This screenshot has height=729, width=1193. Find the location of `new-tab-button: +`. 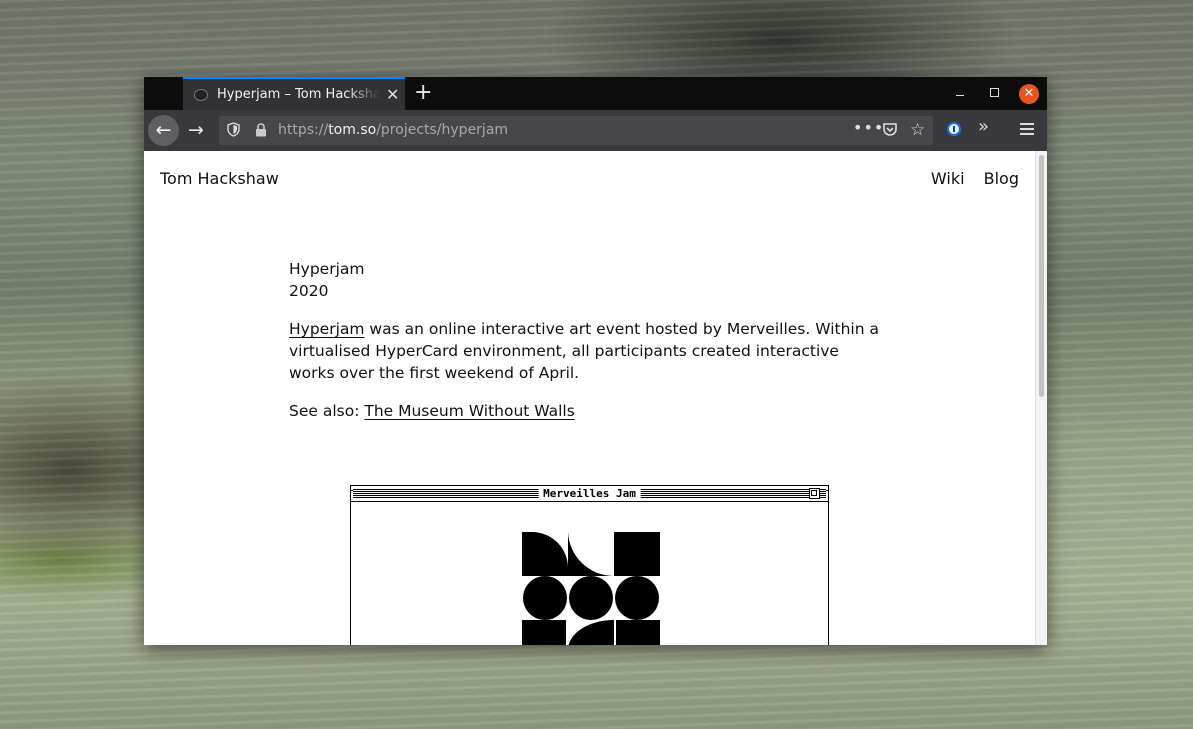

new-tab-button: + is located at coordinates (423, 93).